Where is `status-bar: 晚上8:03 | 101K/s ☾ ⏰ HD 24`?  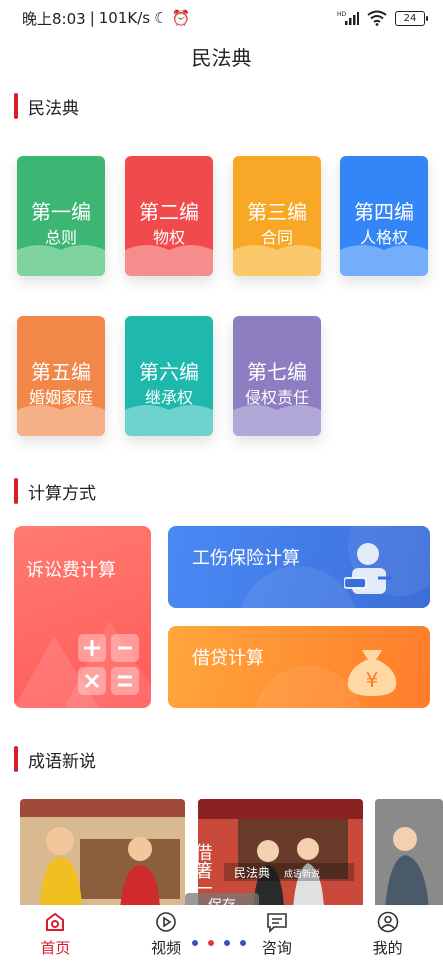
status-bar: 晚上8:03 | 101K/s ☾ ⏰ HD 24 is located at coordinates (221, 18).